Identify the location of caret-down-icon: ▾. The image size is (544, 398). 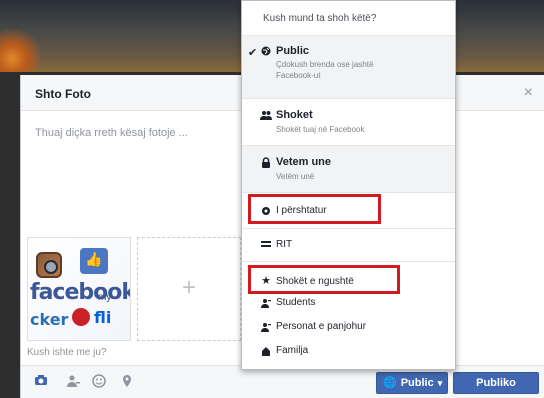
(440, 383).